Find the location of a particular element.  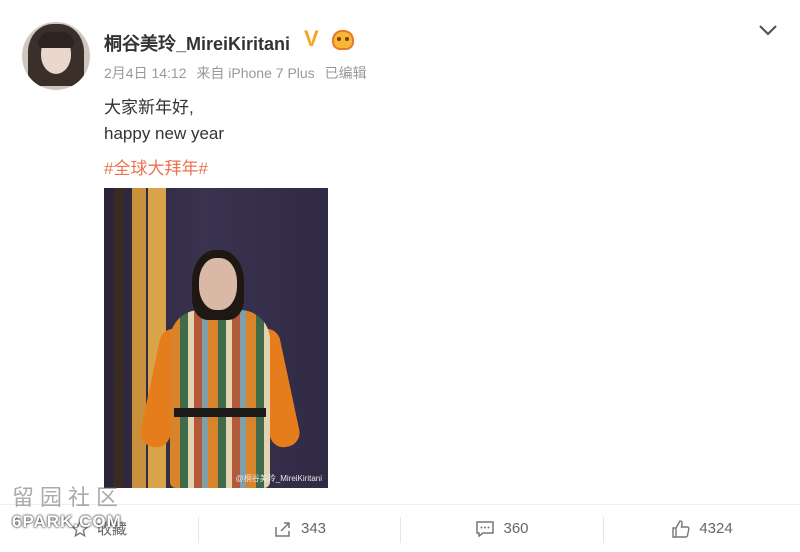

post-date: 2月4日 14:12 is located at coordinates (145, 73).